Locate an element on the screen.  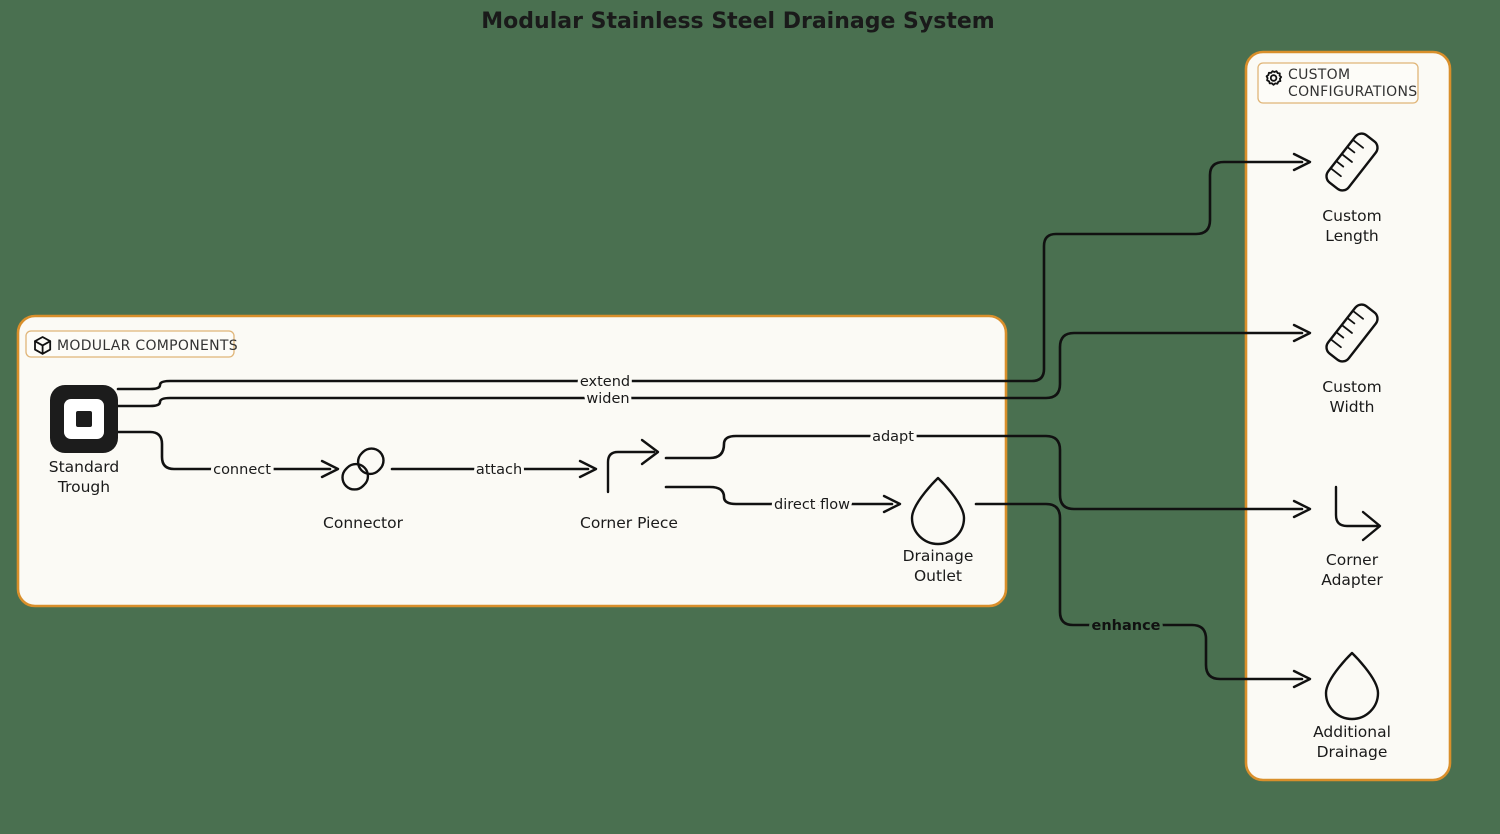
node-custom-length-label-line2: Length is located at coordinates (1351, 236).